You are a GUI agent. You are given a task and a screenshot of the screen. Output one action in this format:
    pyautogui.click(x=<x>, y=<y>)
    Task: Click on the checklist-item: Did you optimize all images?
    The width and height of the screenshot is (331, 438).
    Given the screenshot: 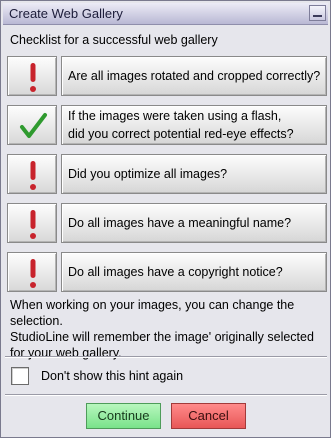 What is the action you would take?
    pyautogui.click(x=167, y=174)
    